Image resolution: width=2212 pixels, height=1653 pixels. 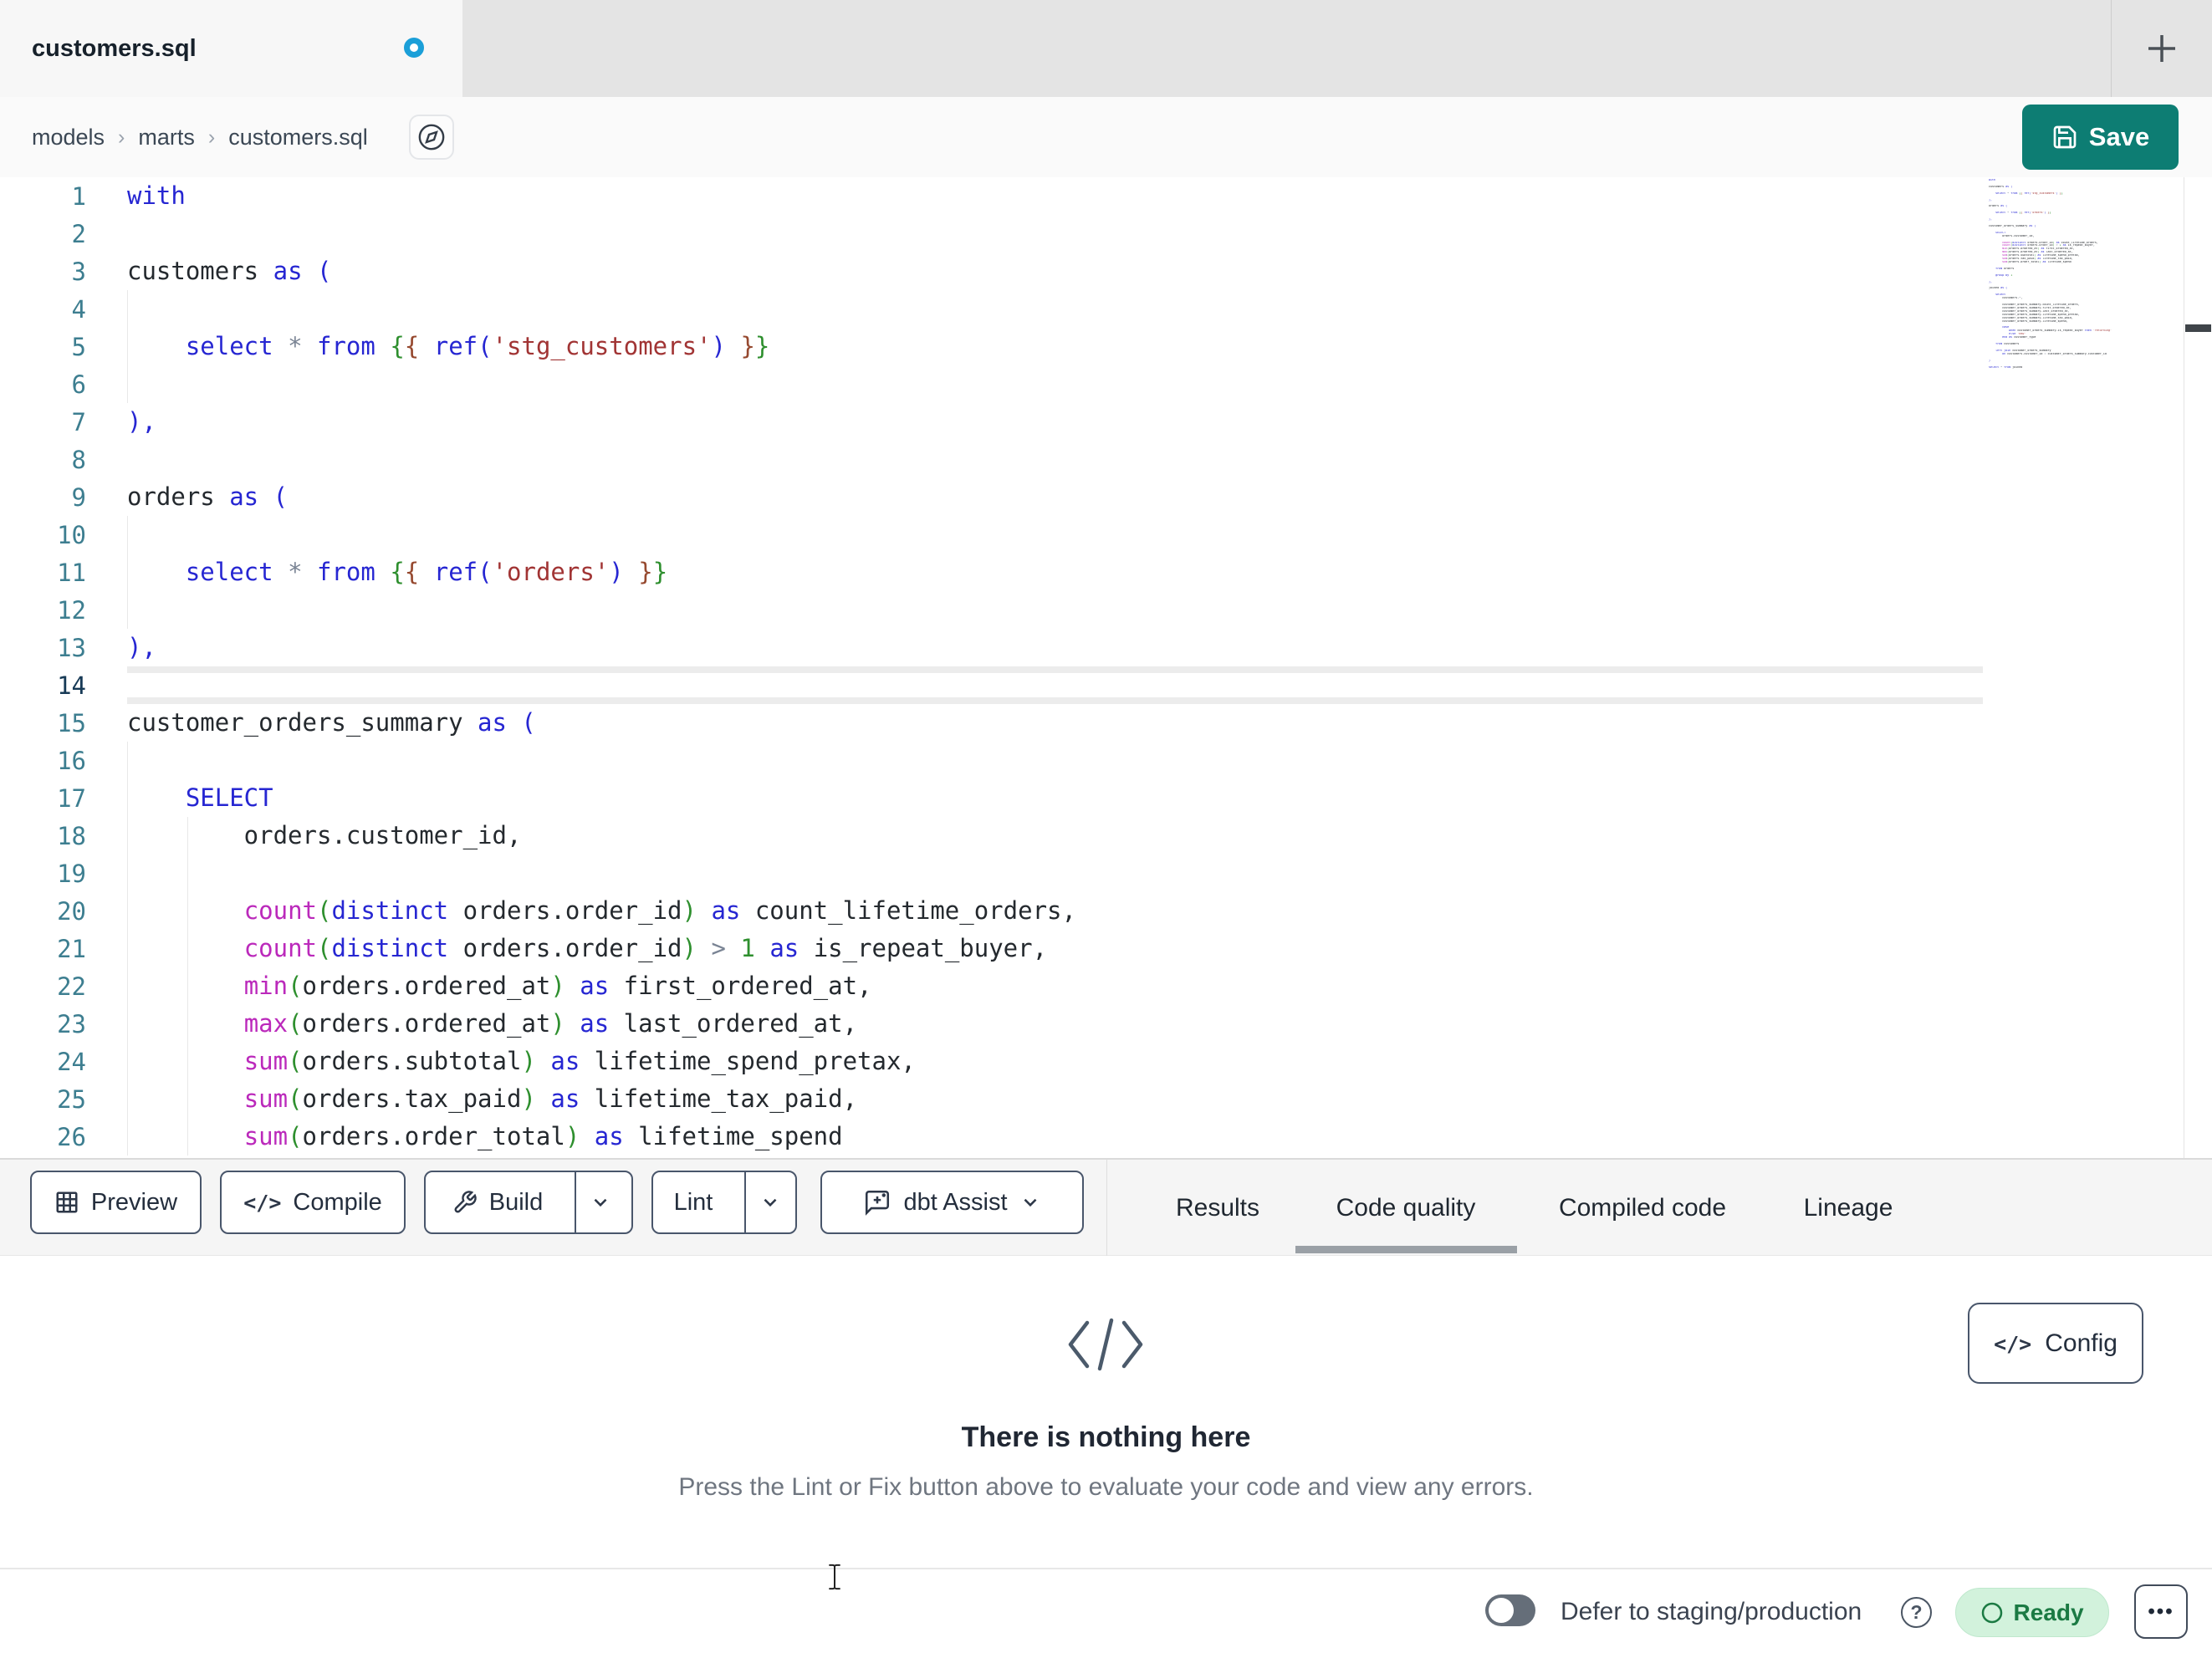 What do you see at coordinates (1055, 836) in the screenshot?
I see `code-line-content: orders.customer_id,` at bounding box center [1055, 836].